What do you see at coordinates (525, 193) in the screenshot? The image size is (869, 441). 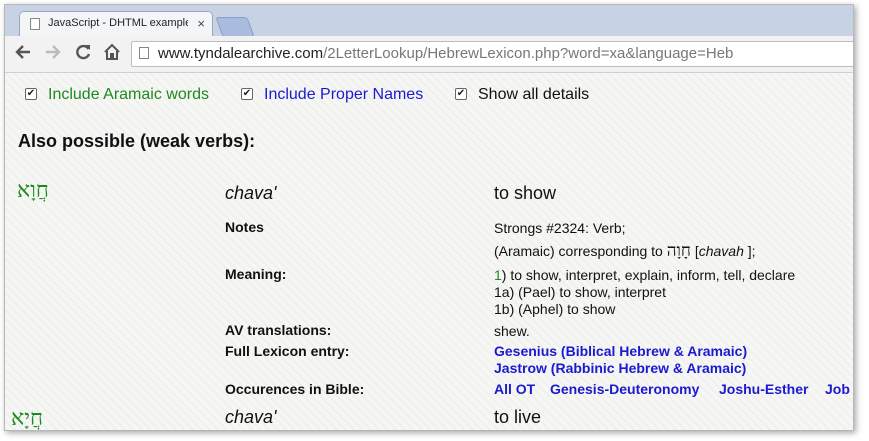 I see `entry-gloss: to show` at bounding box center [525, 193].